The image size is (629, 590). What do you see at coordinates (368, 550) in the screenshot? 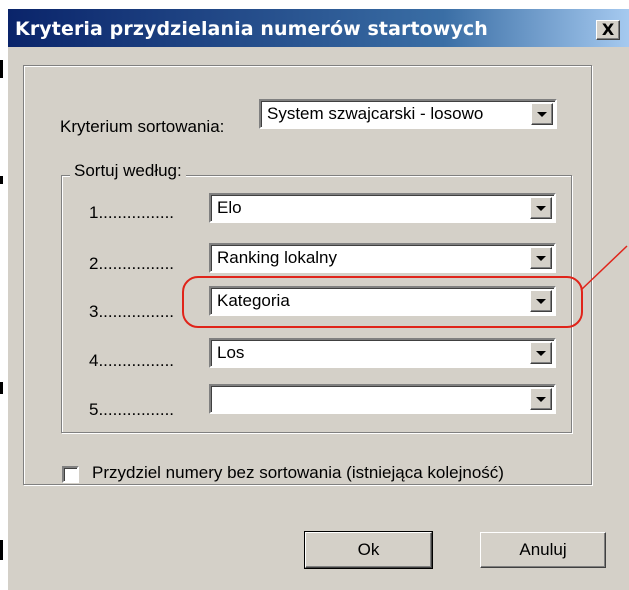
I see `ok-button: Ok` at bounding box center [368, 550].